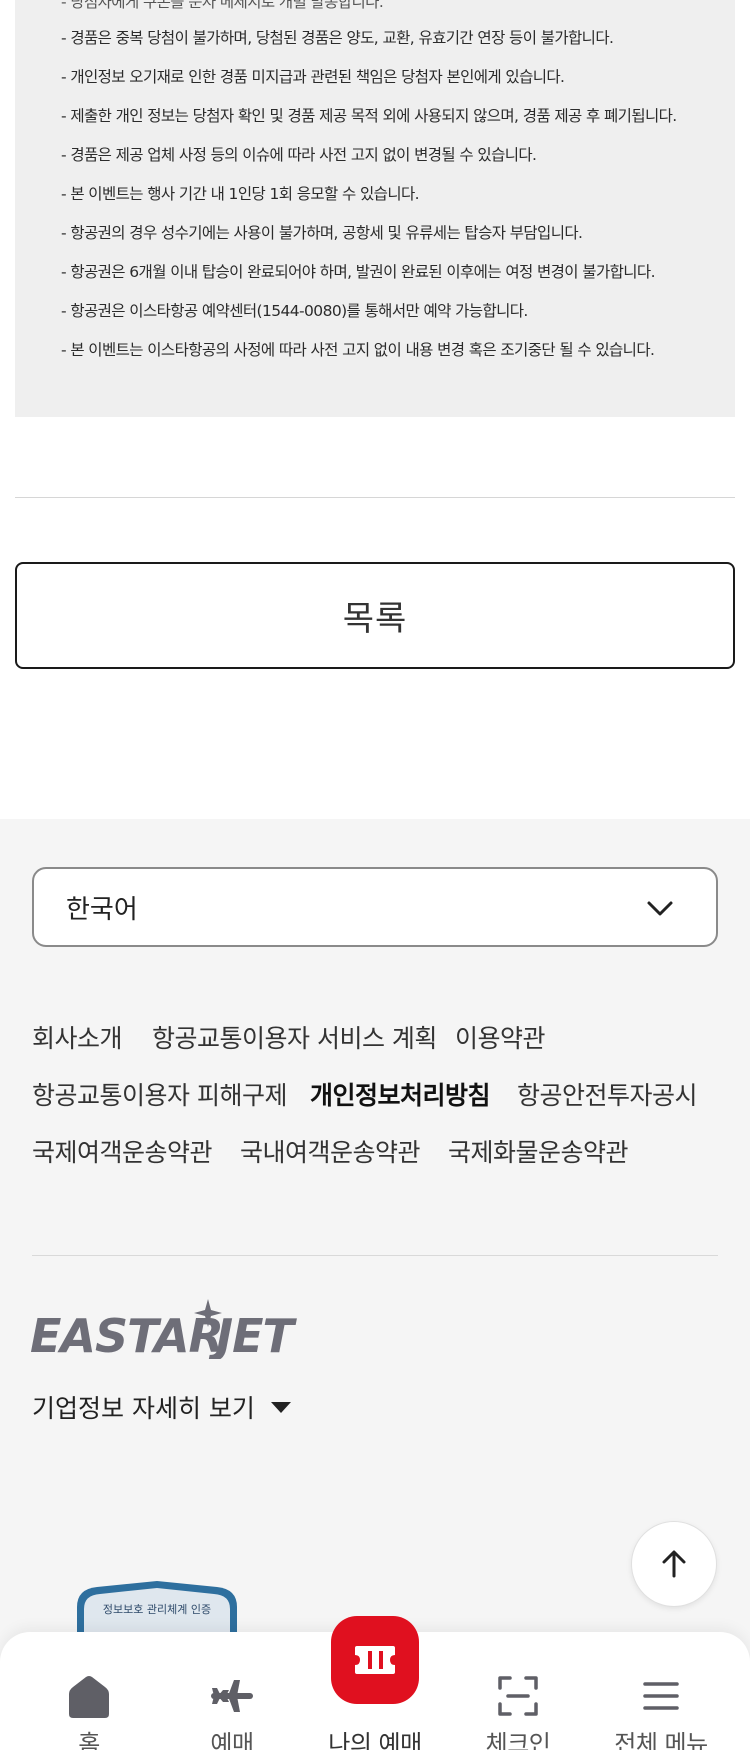 The width and height of the screenshot is (750, 1750). What do you see at coordinates (375, 615) in the screenshot?
I see `list-button: 목록` at bounding box center [375, 615].